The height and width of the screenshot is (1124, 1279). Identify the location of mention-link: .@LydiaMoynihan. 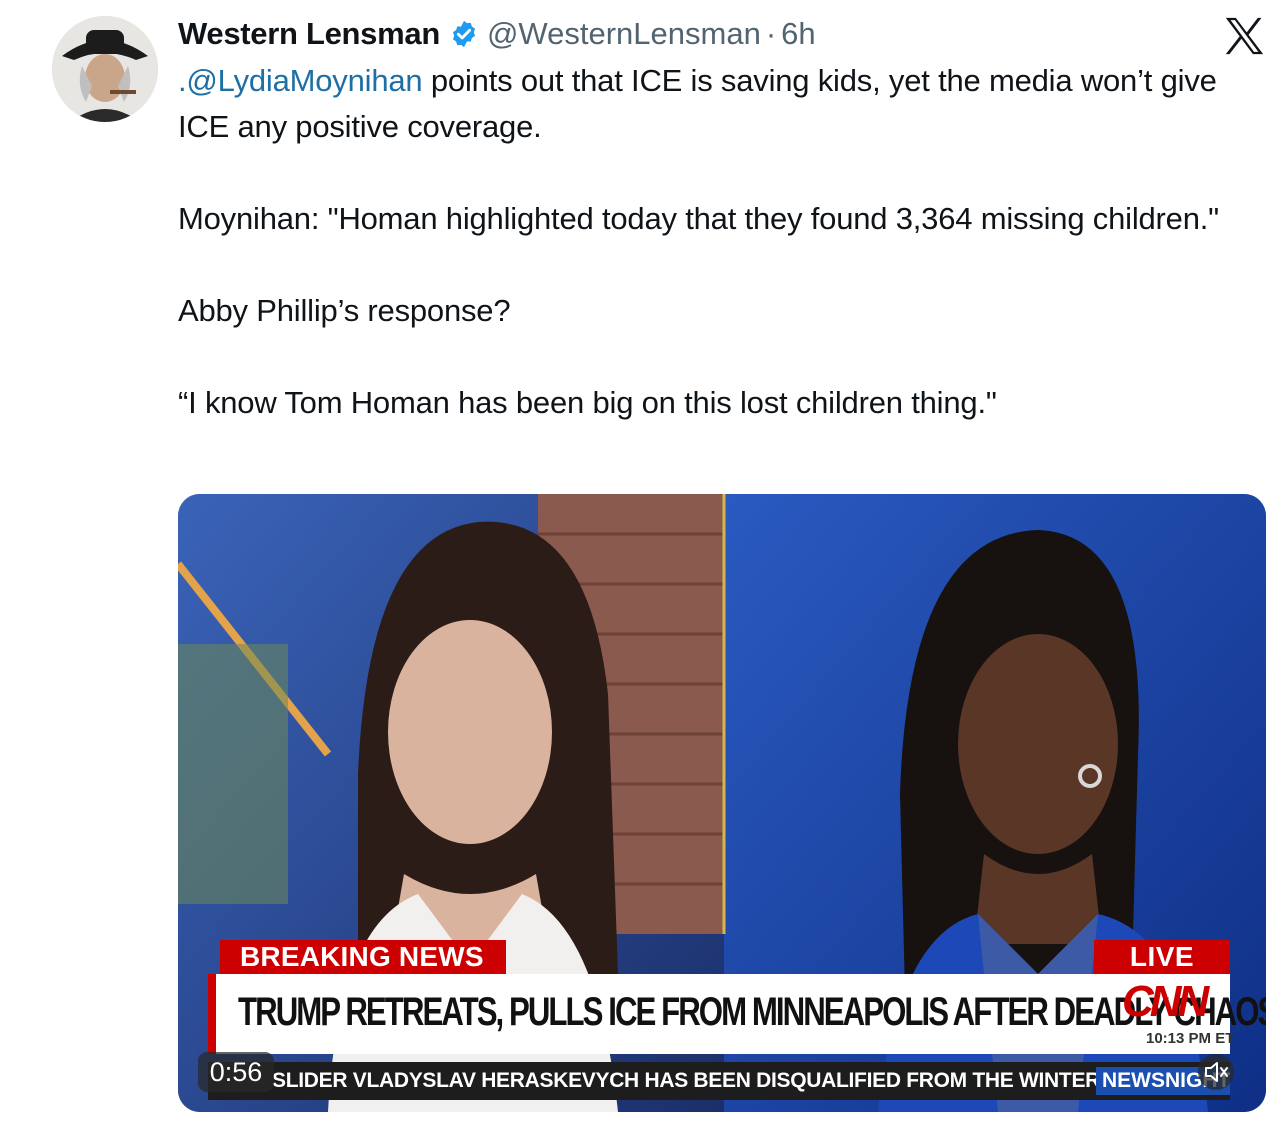
(300, 80).